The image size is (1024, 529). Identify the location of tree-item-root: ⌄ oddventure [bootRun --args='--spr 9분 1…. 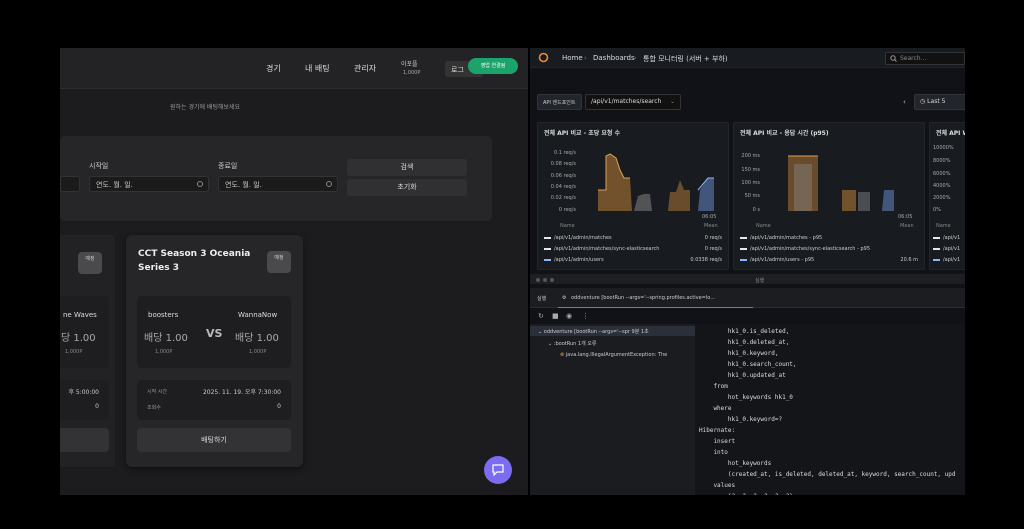
(593, 331).